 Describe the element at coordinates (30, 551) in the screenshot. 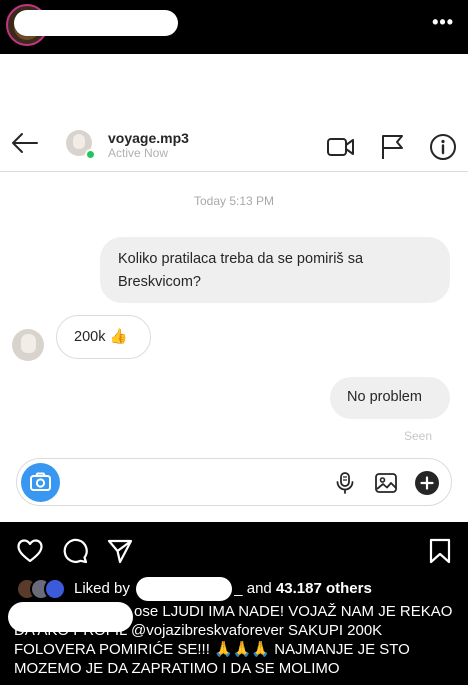

I see `heart-icon` at that location.